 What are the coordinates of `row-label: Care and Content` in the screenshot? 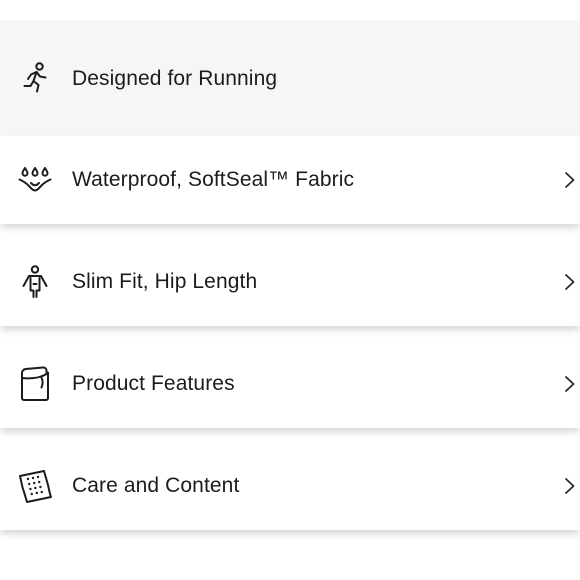 It's located at (156, 485).